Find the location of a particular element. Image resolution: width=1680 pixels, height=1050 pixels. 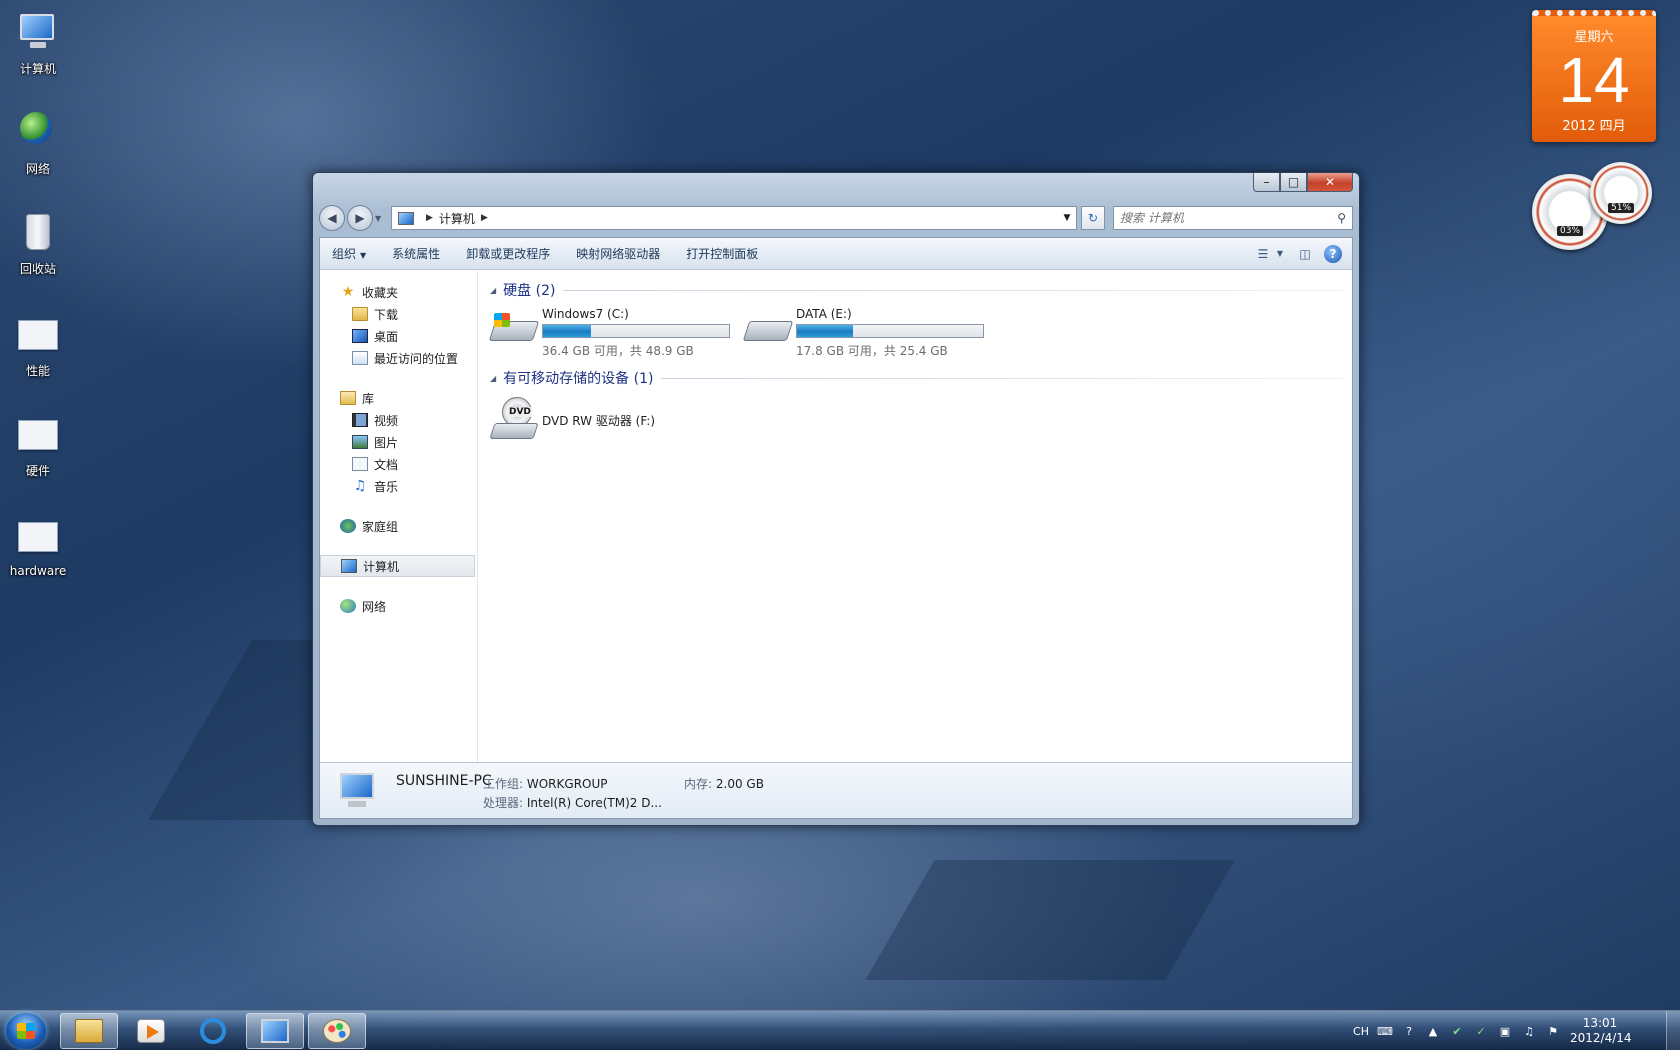

system-properties-button: 系统属性 is located at coordinates (416, 253).